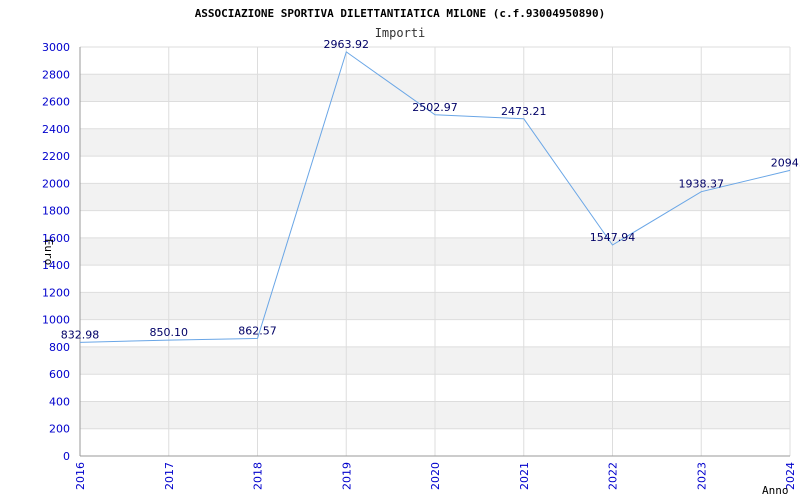 The height and width of the screenshot is (500, 800). Describe the element at coordinates (66, 456) in the screenshot. I see `y-tick-label: 0` at that location.